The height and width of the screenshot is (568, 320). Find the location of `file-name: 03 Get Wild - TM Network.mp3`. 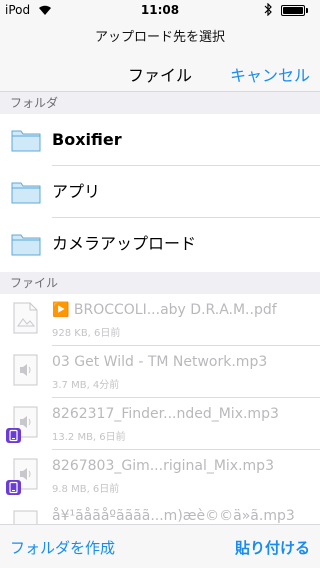

file-name: 03 Get Wild - TM Network.mp3 is located at coordinates (160, 362).